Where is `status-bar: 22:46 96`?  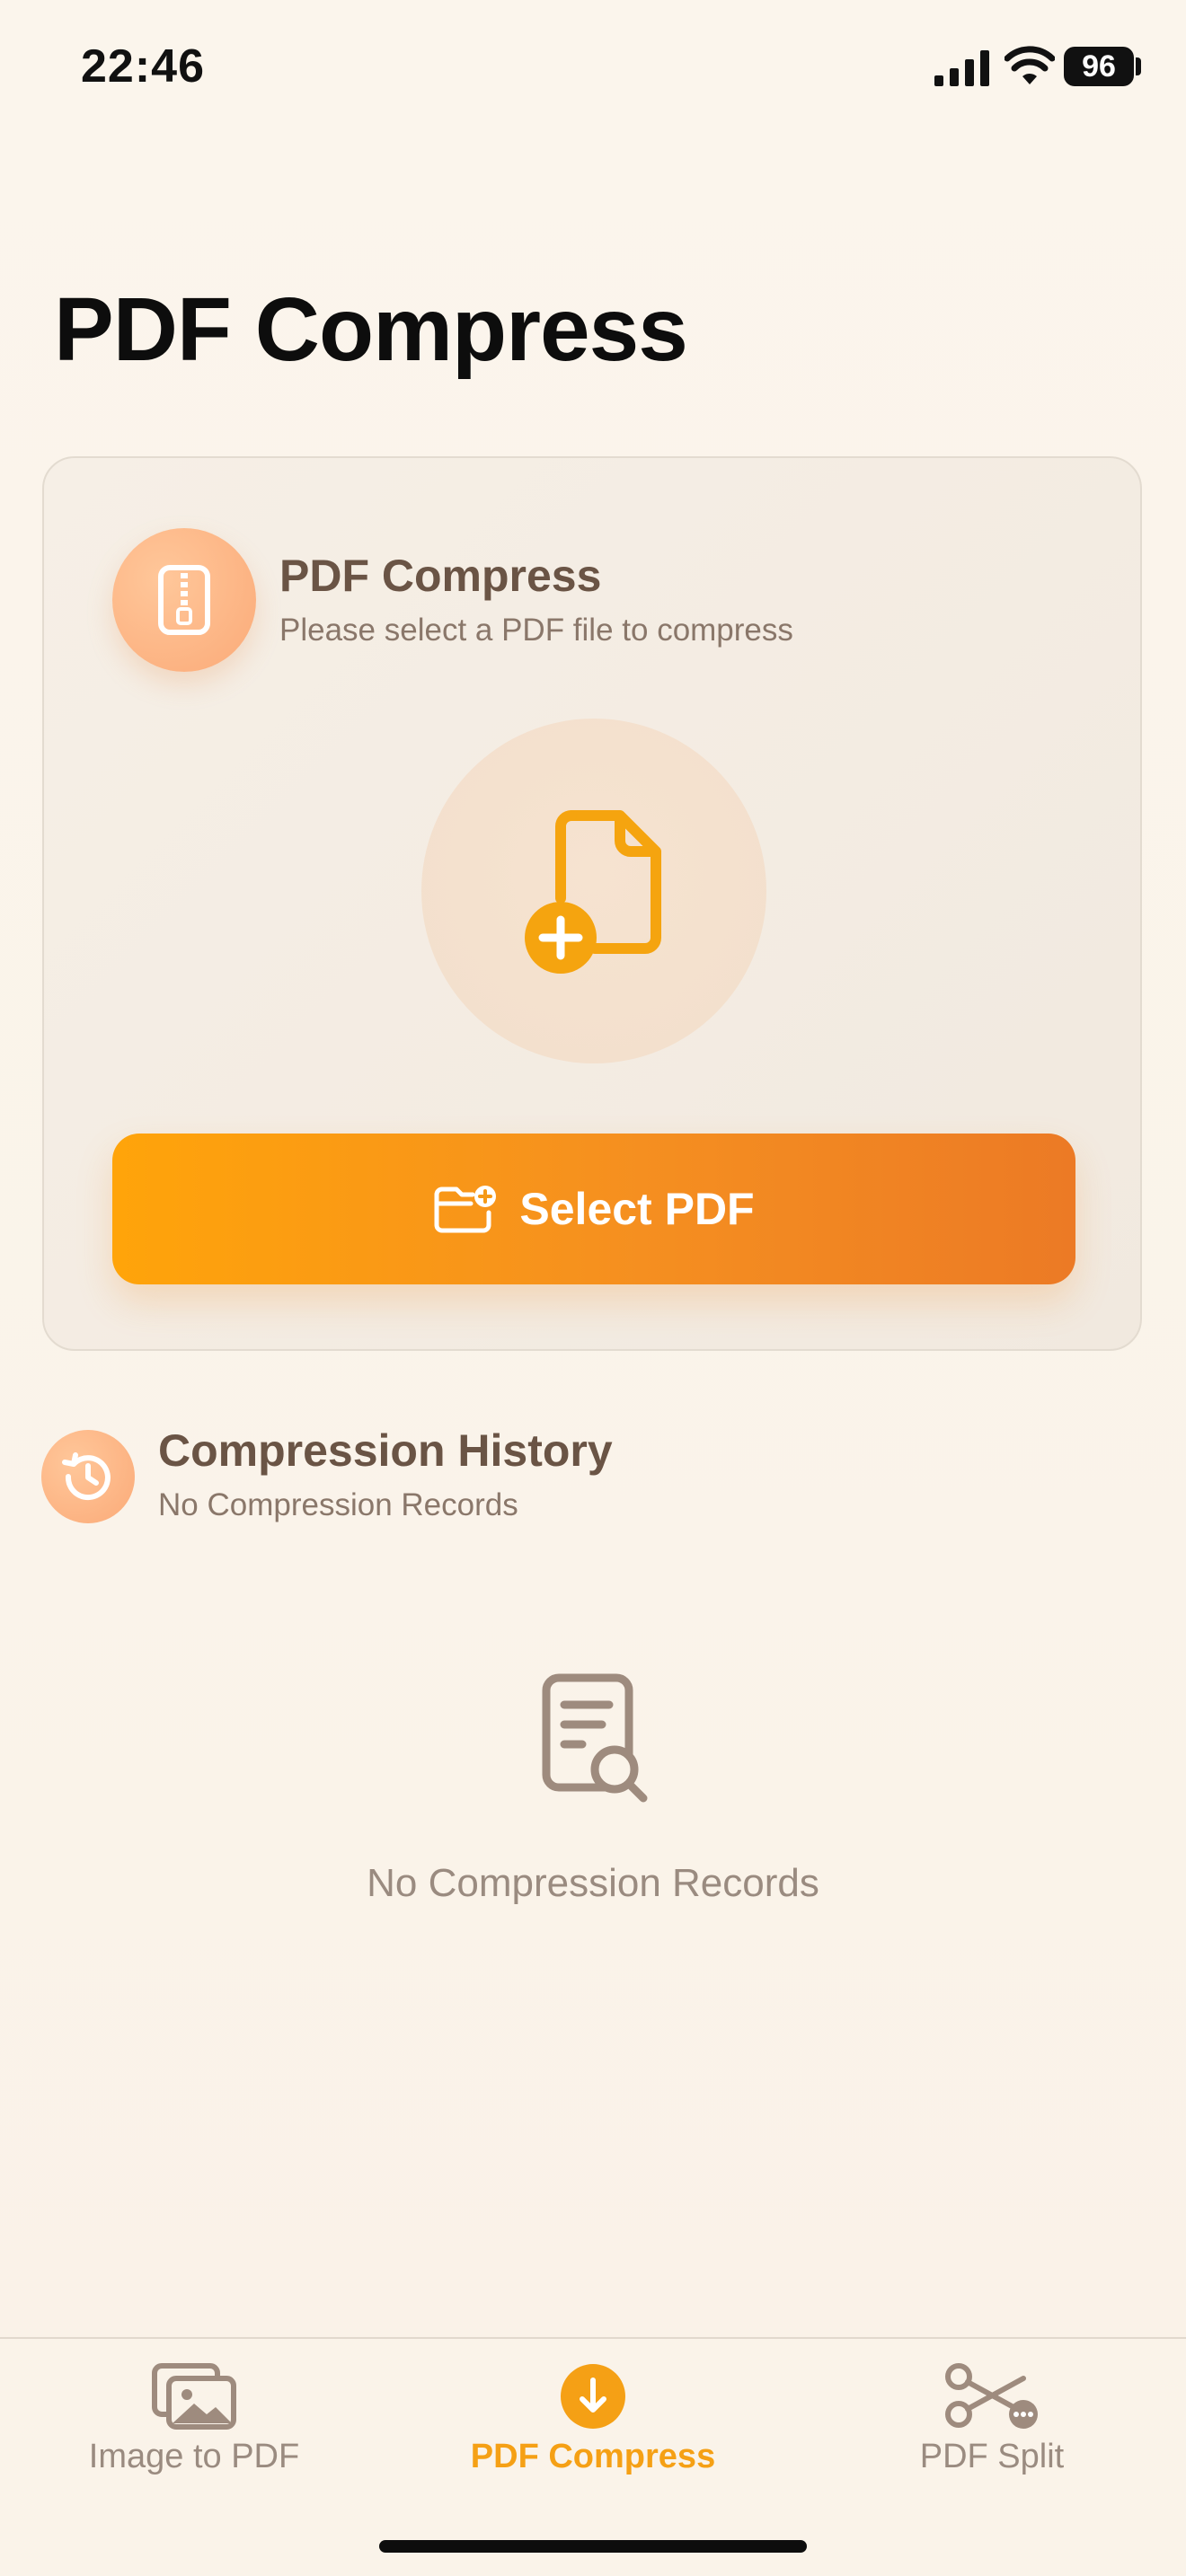 status-bar: 22:46 96 is located at coordinates (593, 67).